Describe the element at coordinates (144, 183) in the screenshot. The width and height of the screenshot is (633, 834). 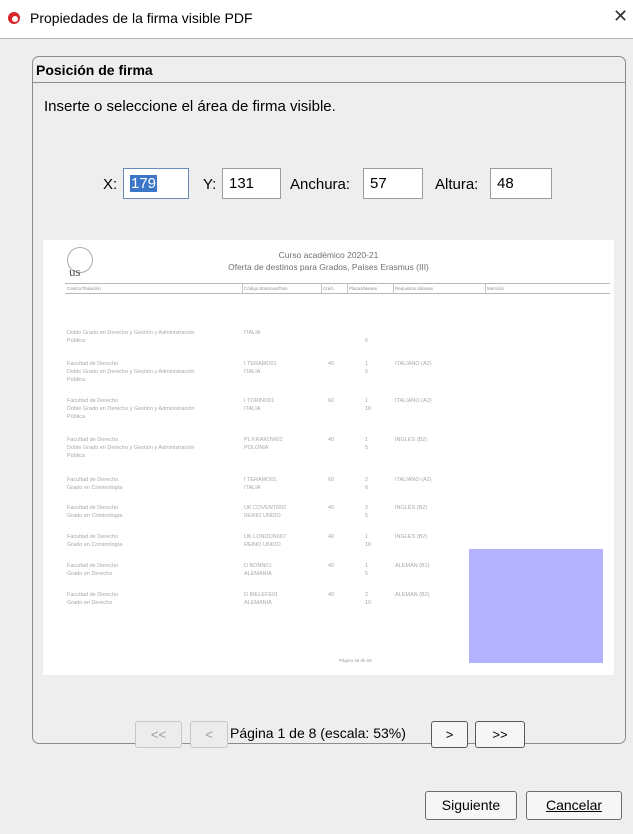
I see `x-value: 179` at that location.